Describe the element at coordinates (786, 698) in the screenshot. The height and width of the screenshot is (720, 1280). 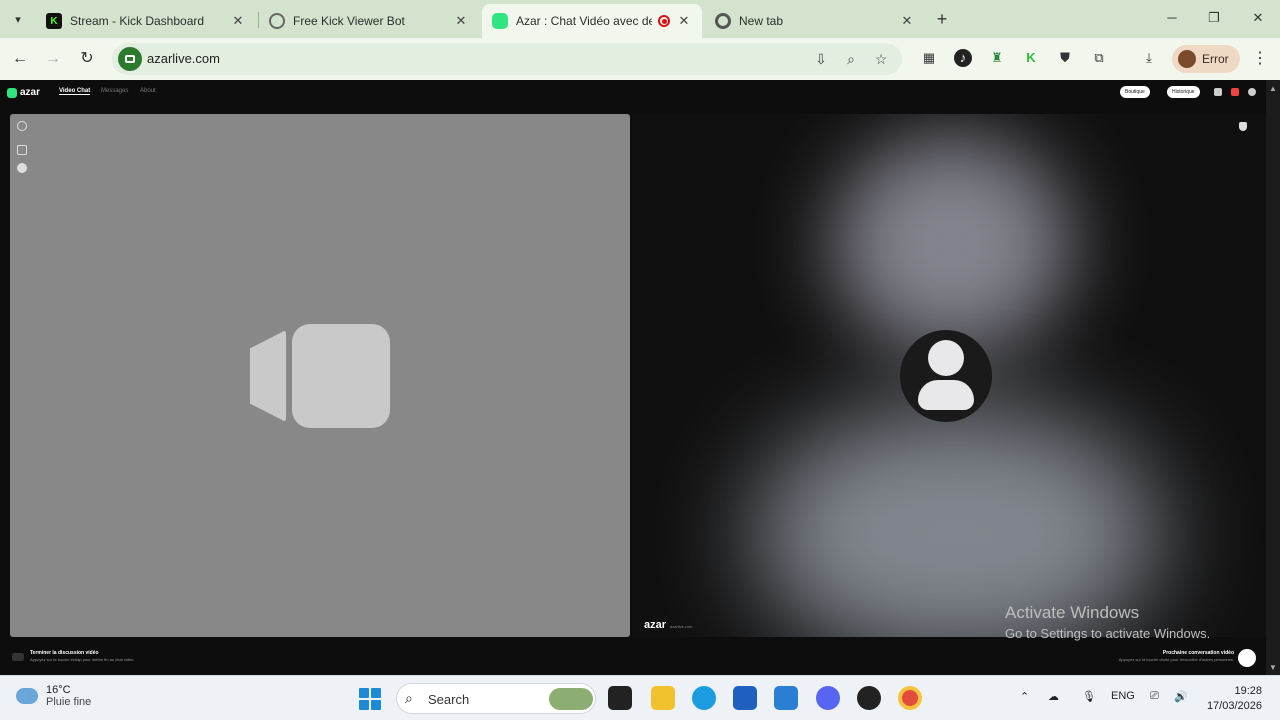
I see `outlook-icon` at that location.